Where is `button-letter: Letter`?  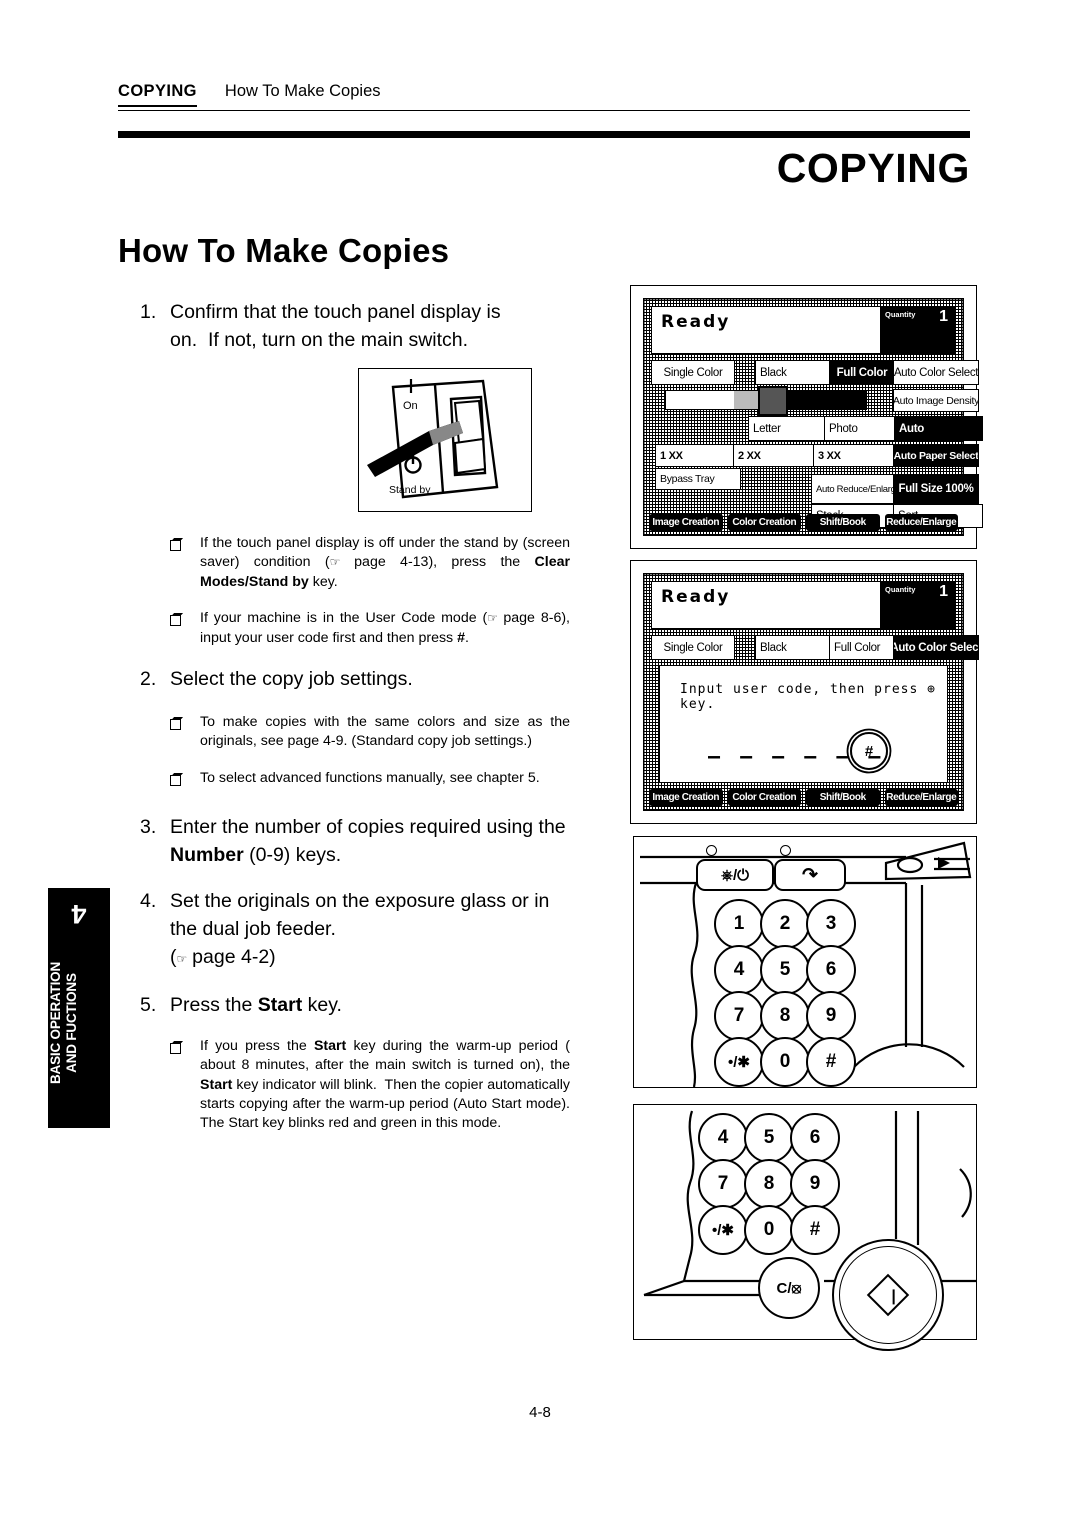 button-letter: Letter is located at coordinates (789, 428).